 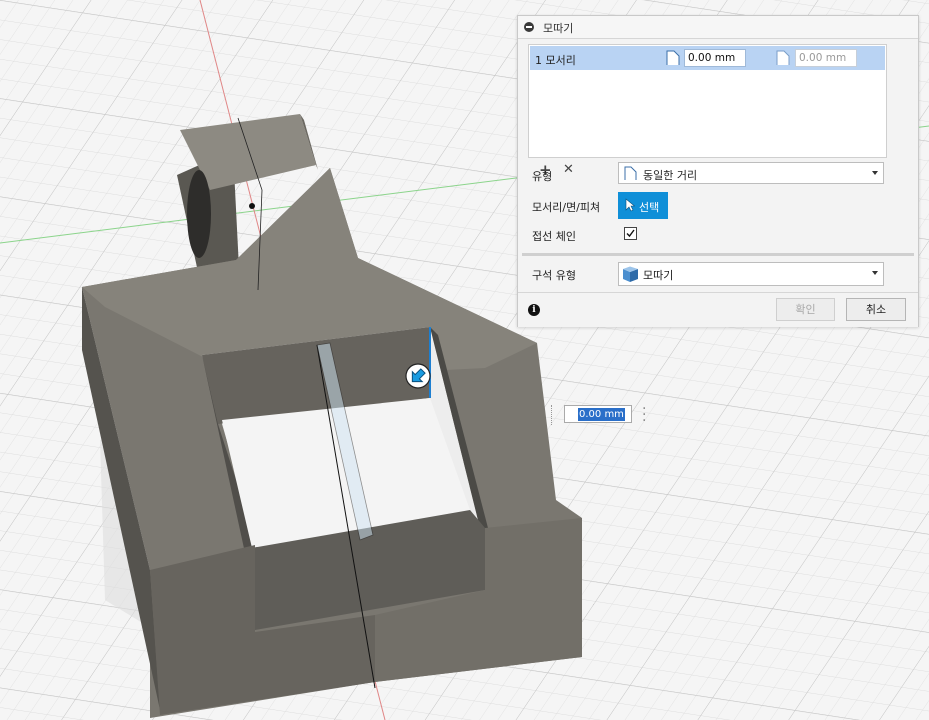 I want to click on corner-type-dropdown: 모따기, so click(x=751, y=274).